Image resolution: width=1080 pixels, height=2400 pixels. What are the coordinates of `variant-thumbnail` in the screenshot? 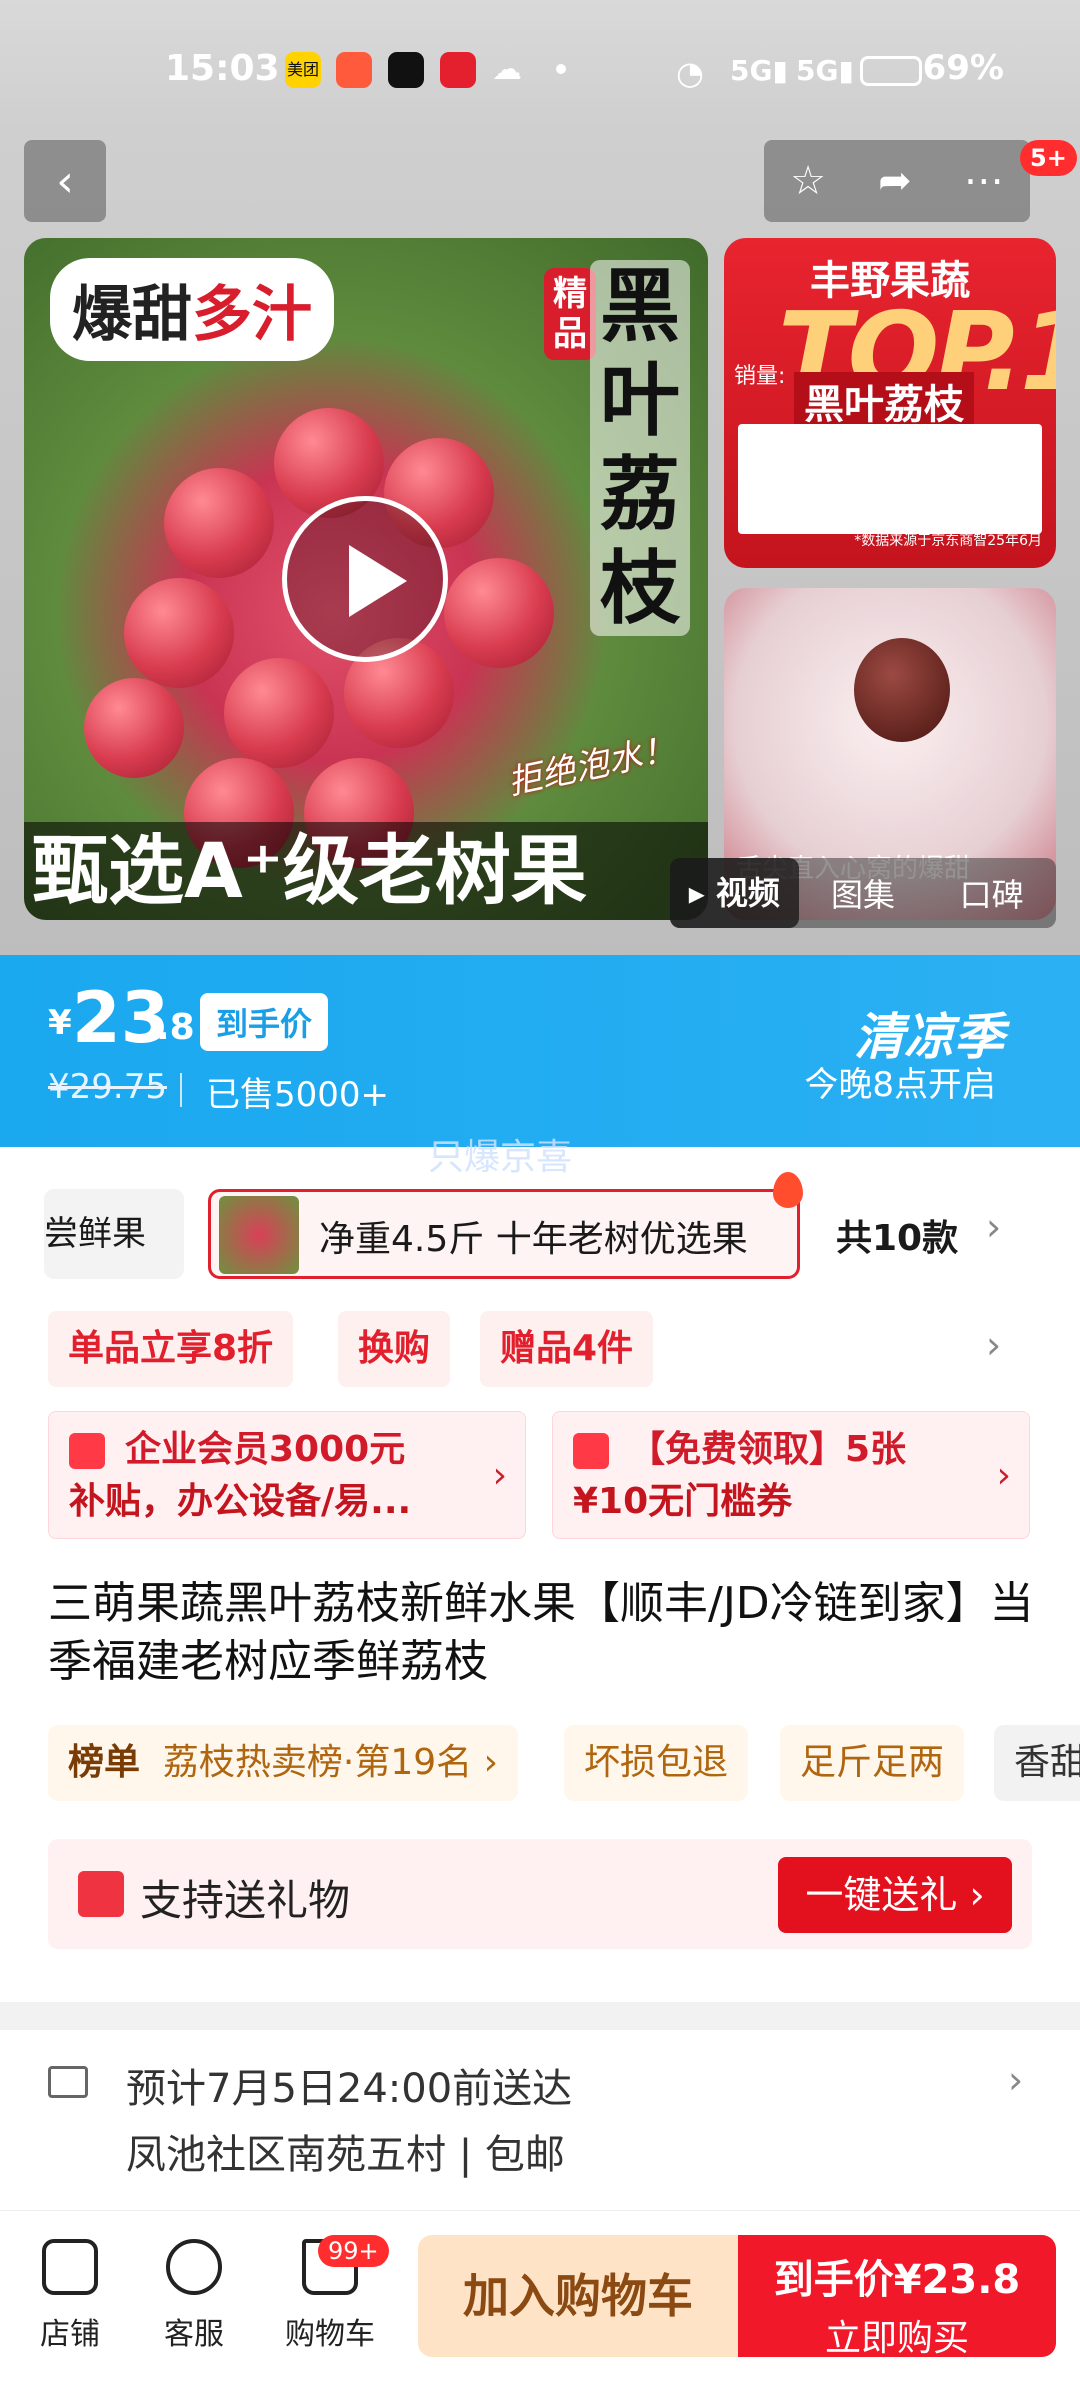 It's located at (259, 1235).